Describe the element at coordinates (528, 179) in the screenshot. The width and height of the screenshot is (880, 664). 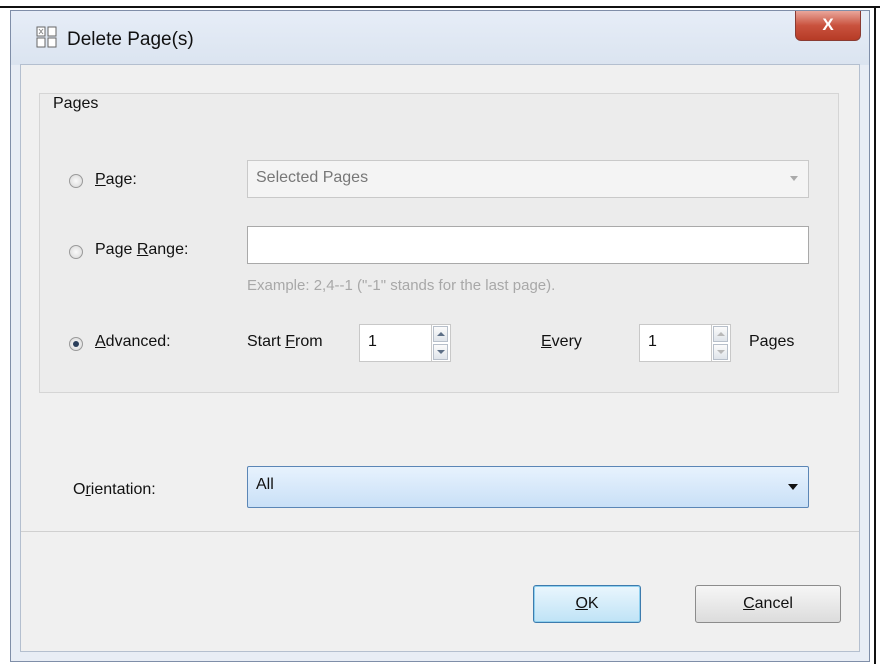
I see `page-dropdown: Selected Pages` at that location.